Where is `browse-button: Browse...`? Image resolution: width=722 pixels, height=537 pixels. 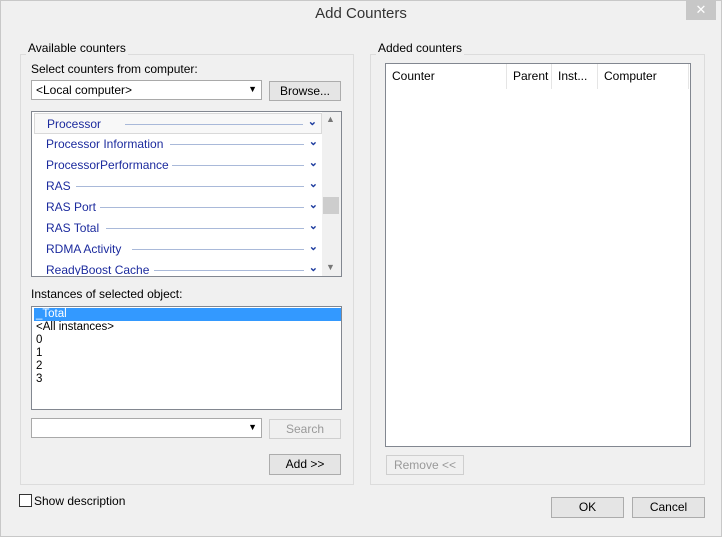 browse-button: Browse... is located at coordinates (305, 91).